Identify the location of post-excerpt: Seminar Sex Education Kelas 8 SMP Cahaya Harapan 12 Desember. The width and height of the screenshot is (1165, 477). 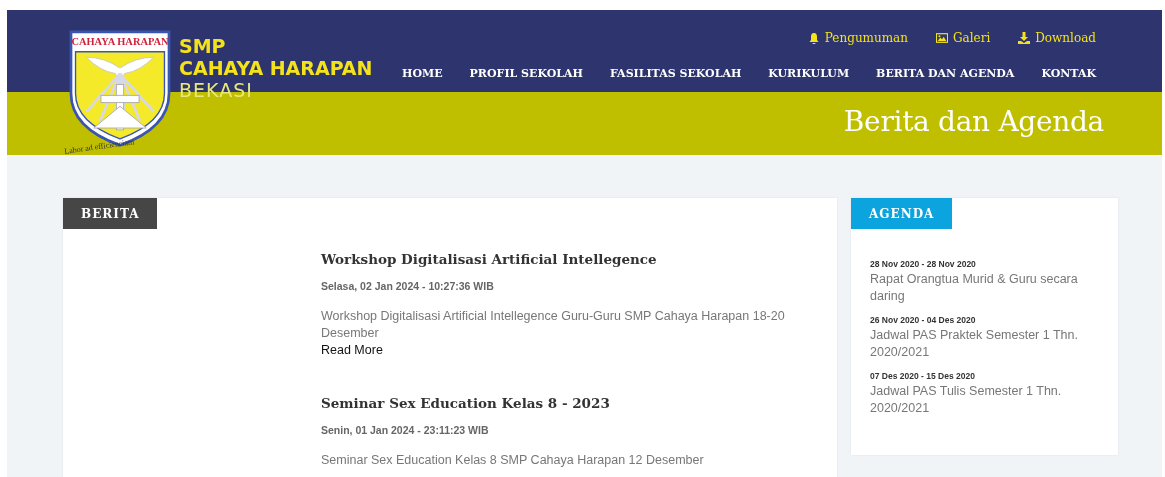
(513, 460).